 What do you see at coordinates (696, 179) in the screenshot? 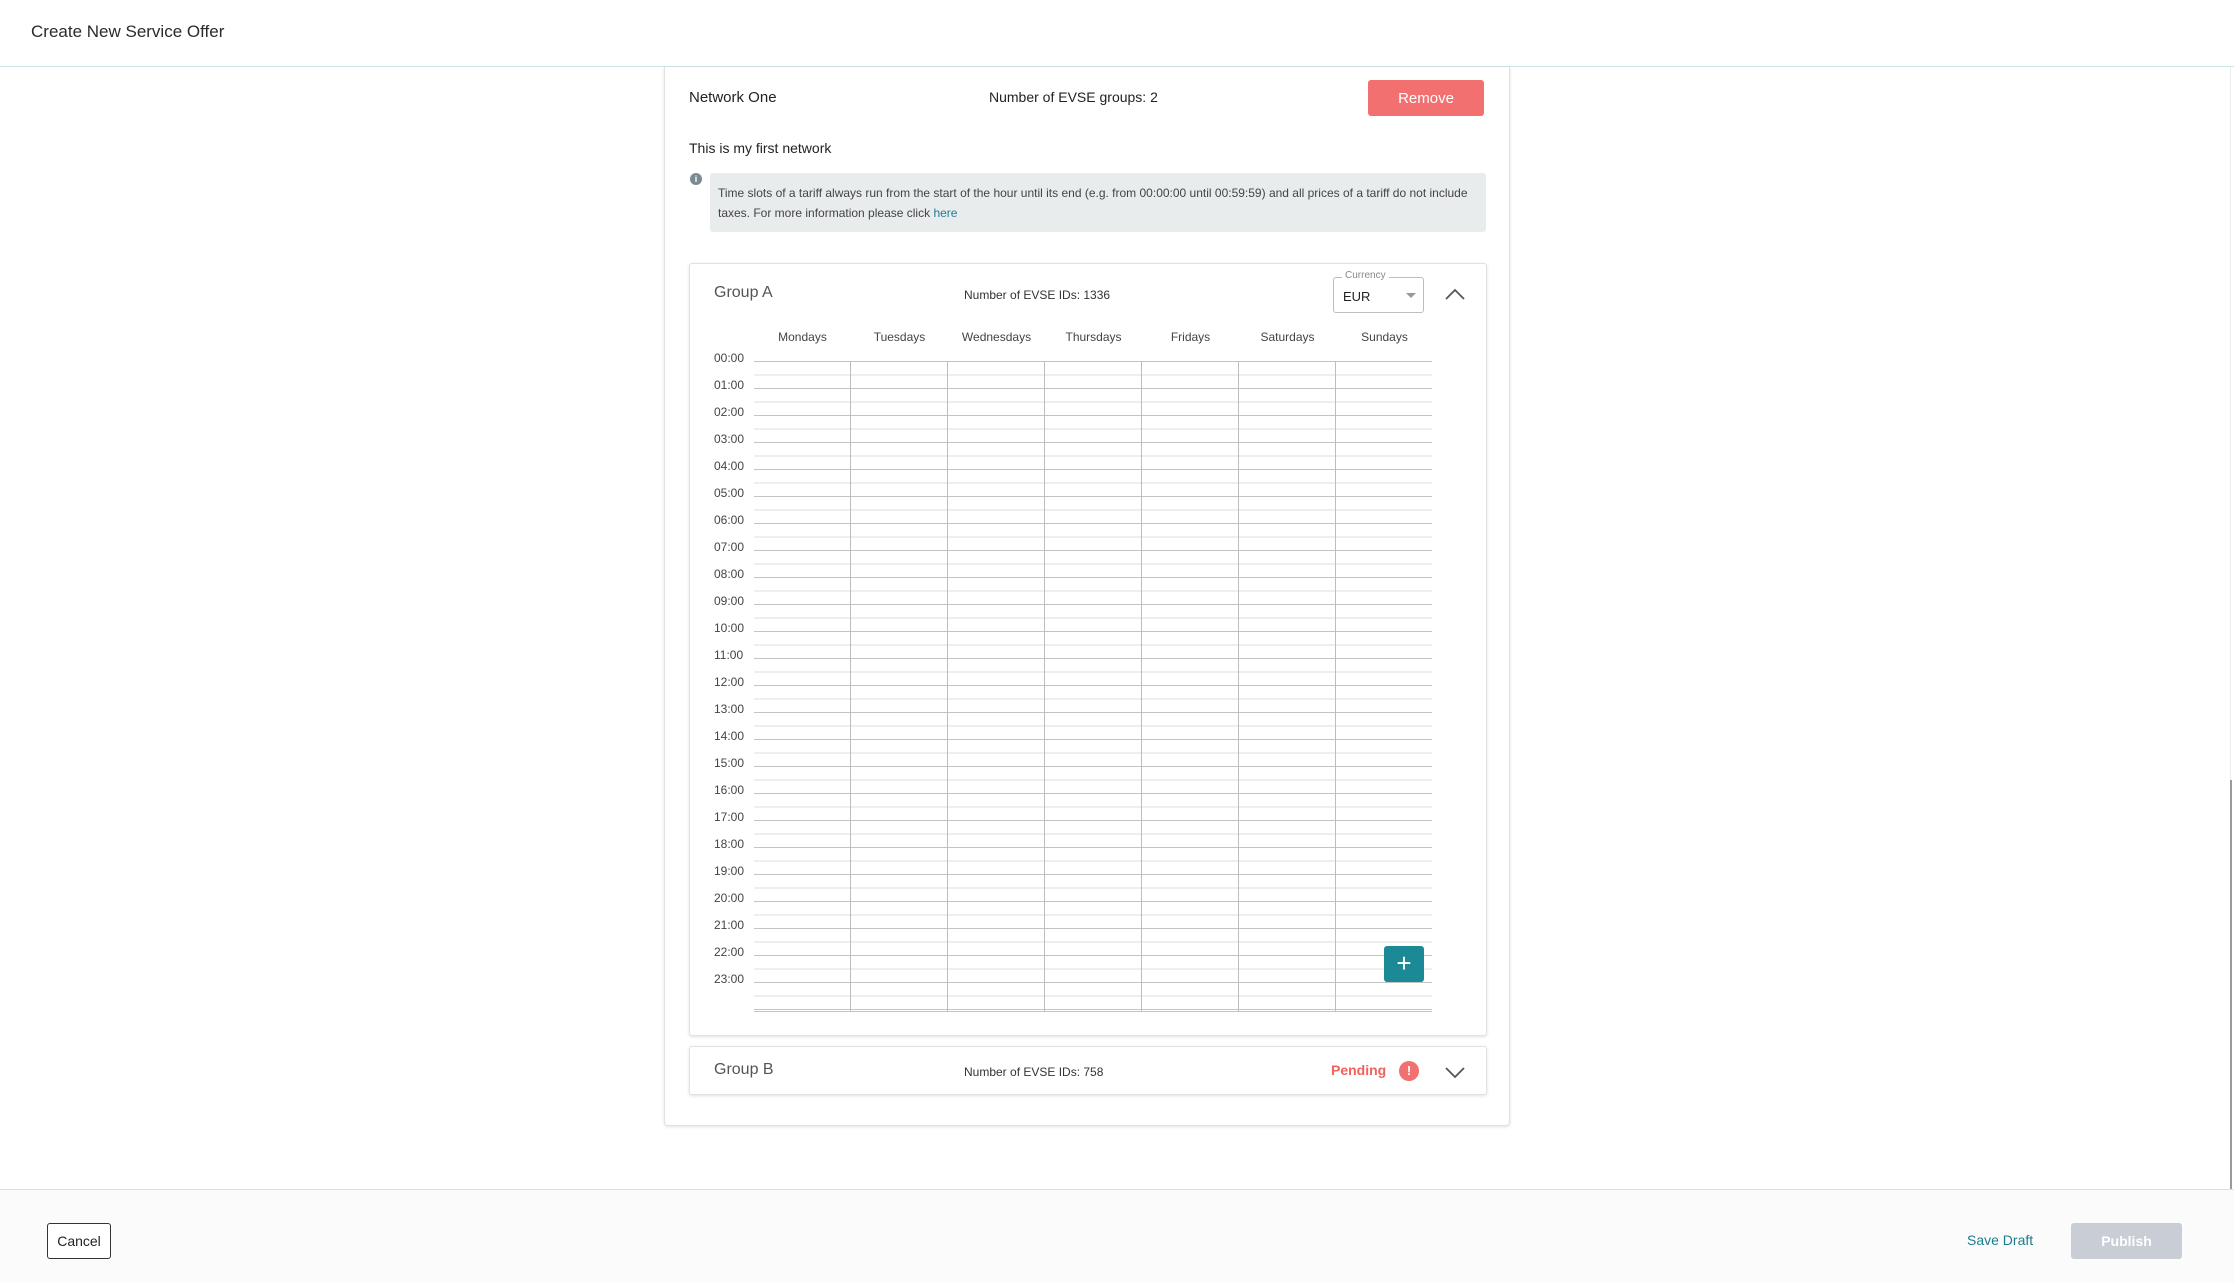
I see `info-icon: i` at bounding box center [696, 179].